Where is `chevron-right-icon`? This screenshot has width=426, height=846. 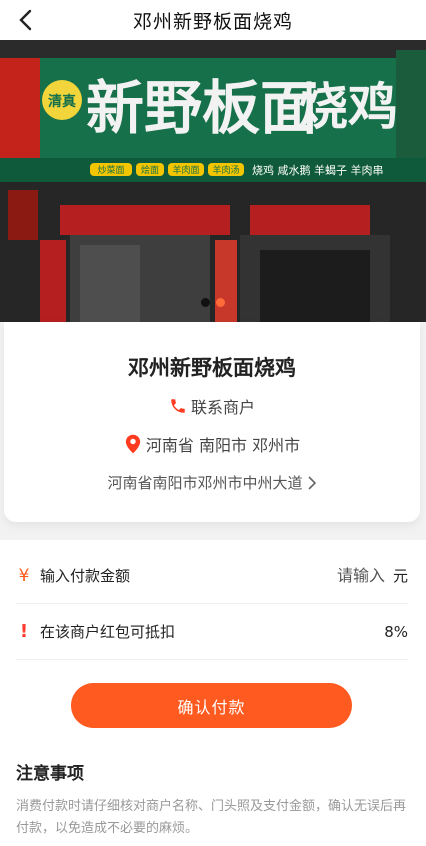
chevron-right-icon is located at coordinates (311, 482).